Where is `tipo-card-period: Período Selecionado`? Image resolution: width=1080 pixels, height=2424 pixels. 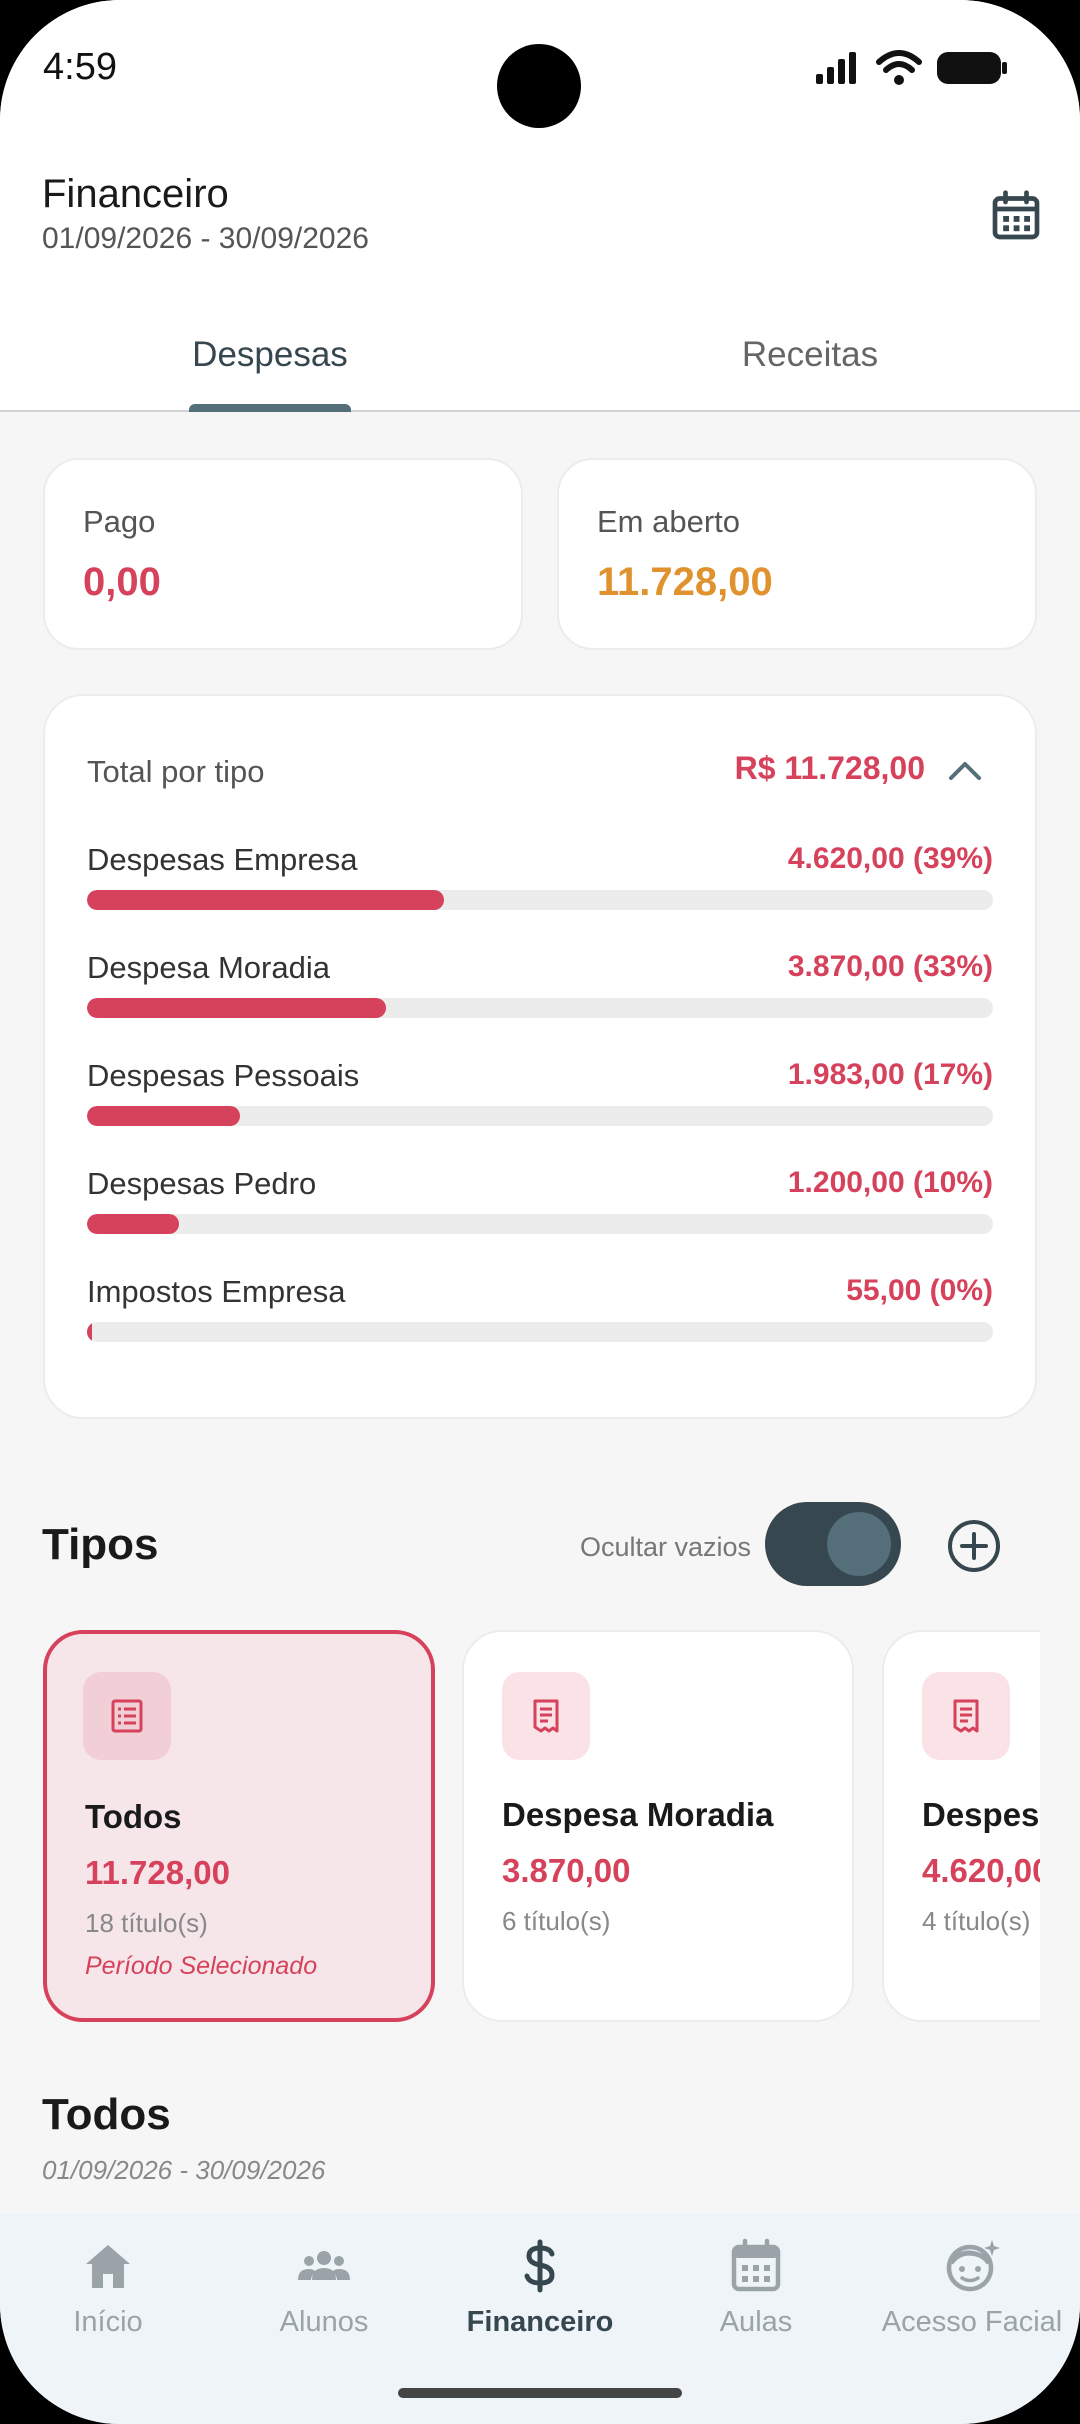
tipo-card-period: Período Selecionado is located at coordinates (201, 1966).